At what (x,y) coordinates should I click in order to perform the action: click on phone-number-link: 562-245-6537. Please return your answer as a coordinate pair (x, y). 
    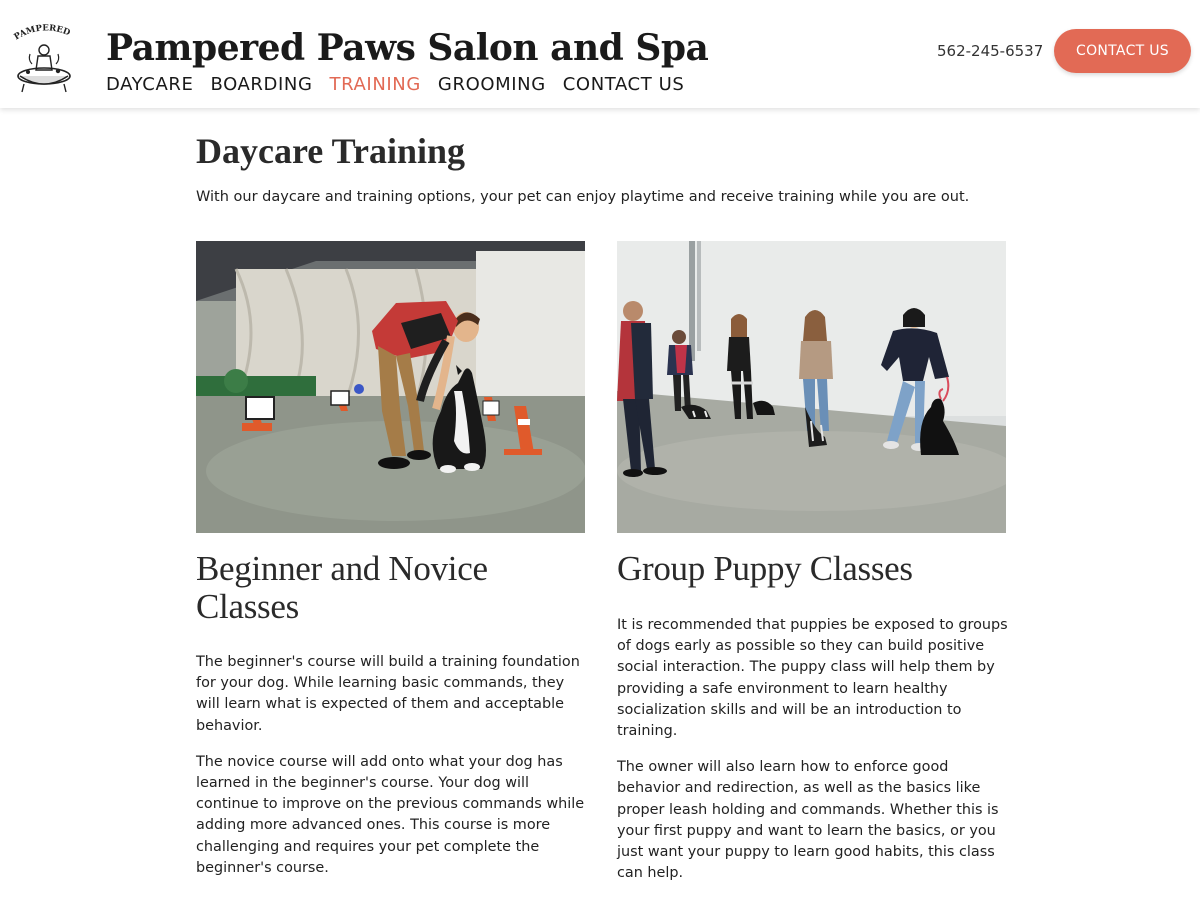
    Looking at the image, I should click on (990, 51).